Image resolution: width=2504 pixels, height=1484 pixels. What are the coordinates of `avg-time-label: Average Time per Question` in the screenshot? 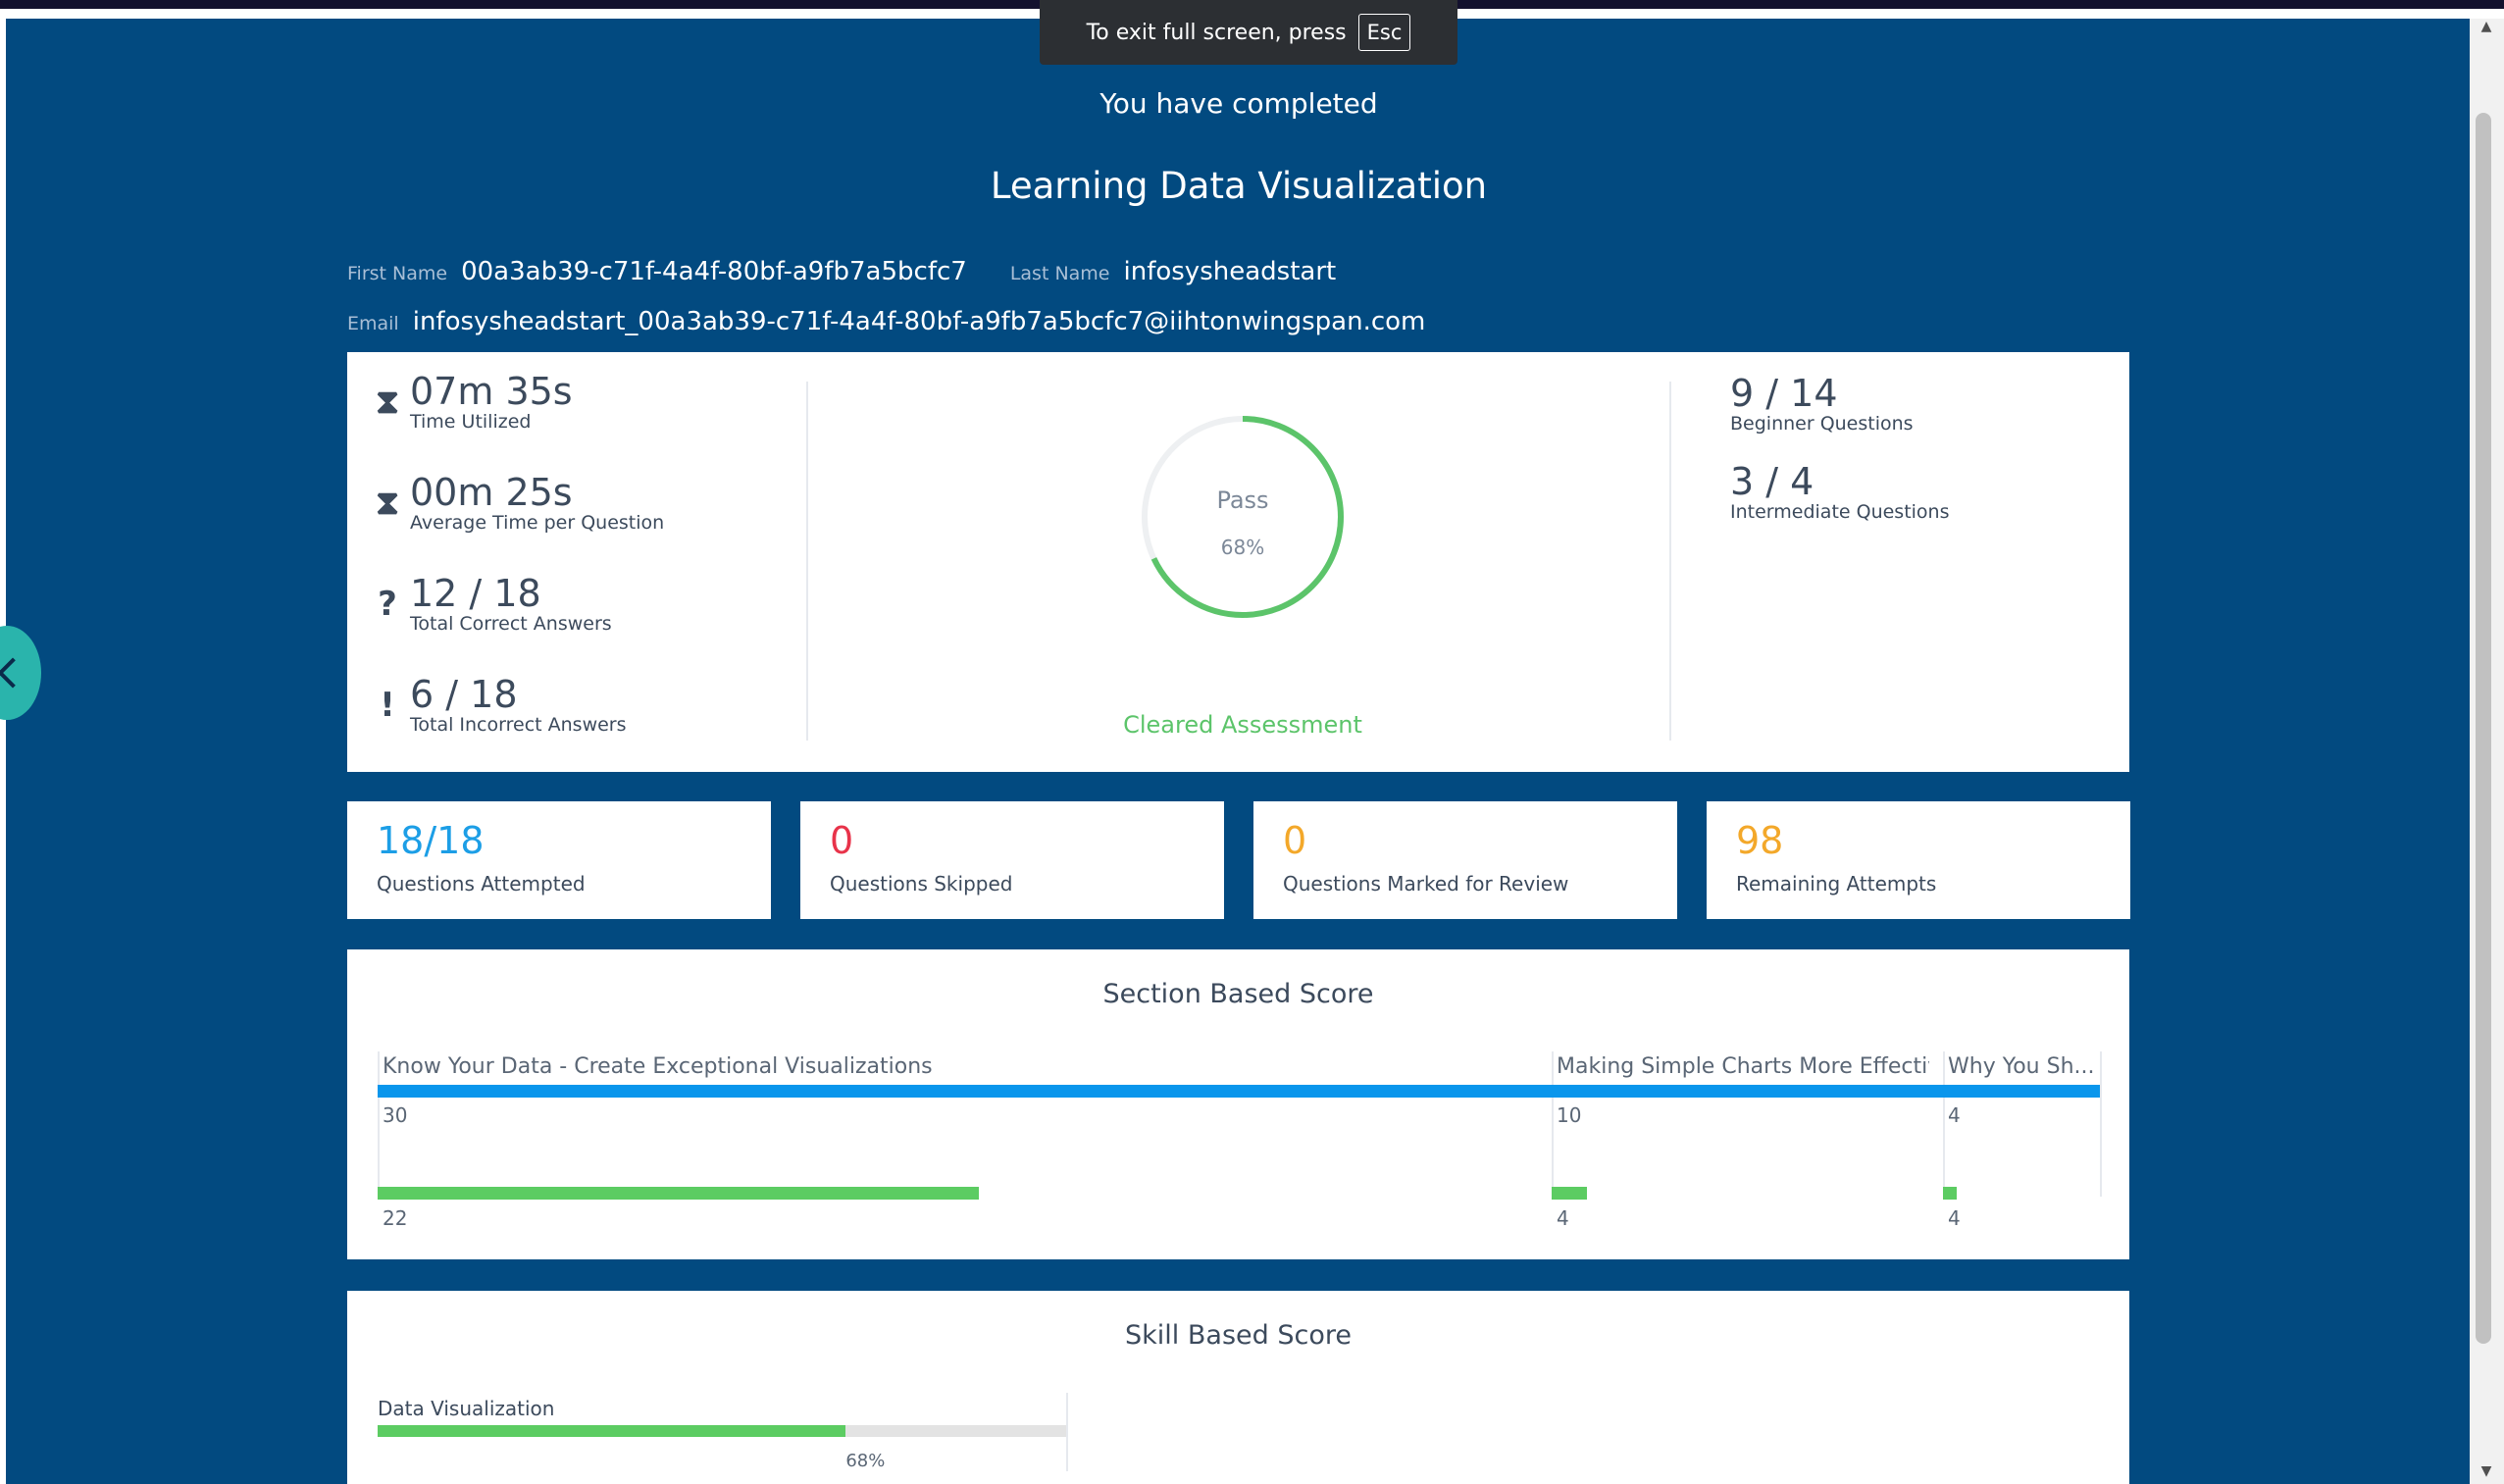 It's located at (538, 523).